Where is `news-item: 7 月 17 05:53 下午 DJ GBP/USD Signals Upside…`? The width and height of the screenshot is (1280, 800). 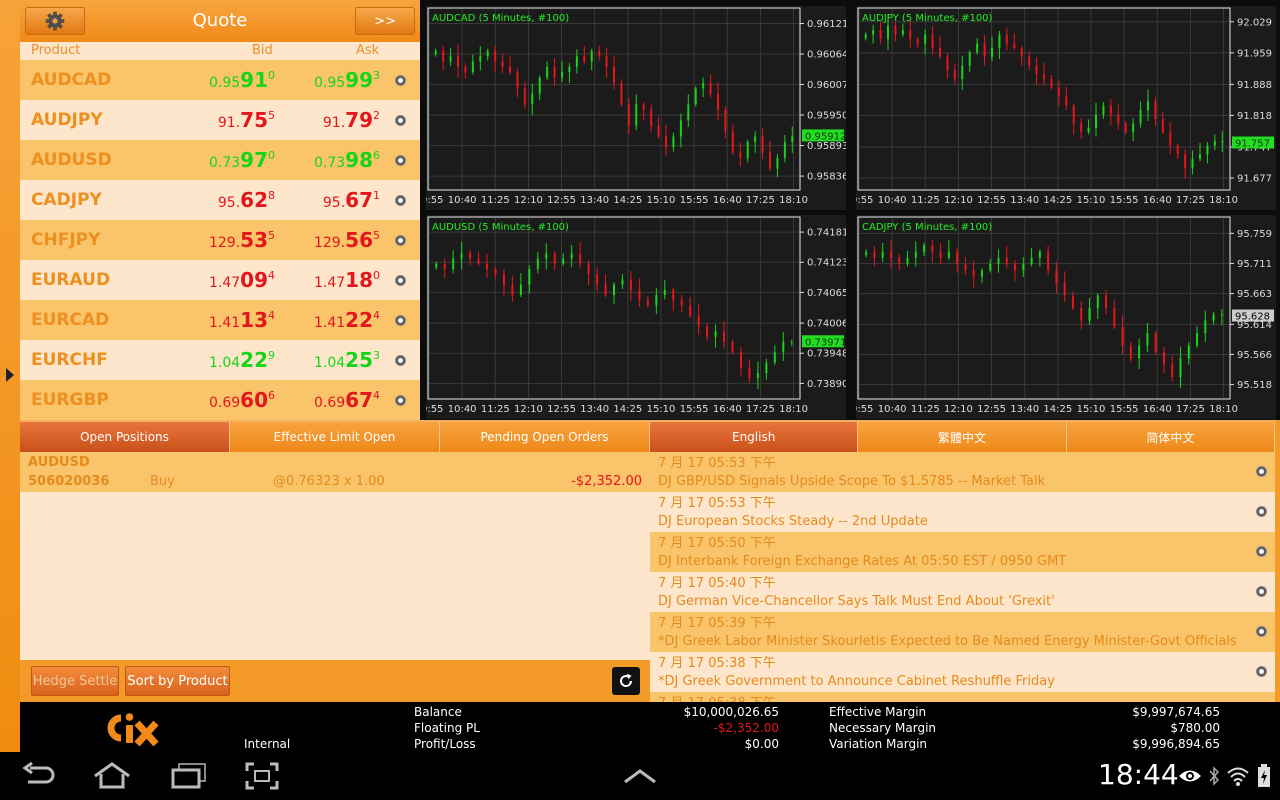 news-item: 7 月 17 05:53 下午 DJ GBP/USD Signals Upside… is located at coordinates (962, 472).